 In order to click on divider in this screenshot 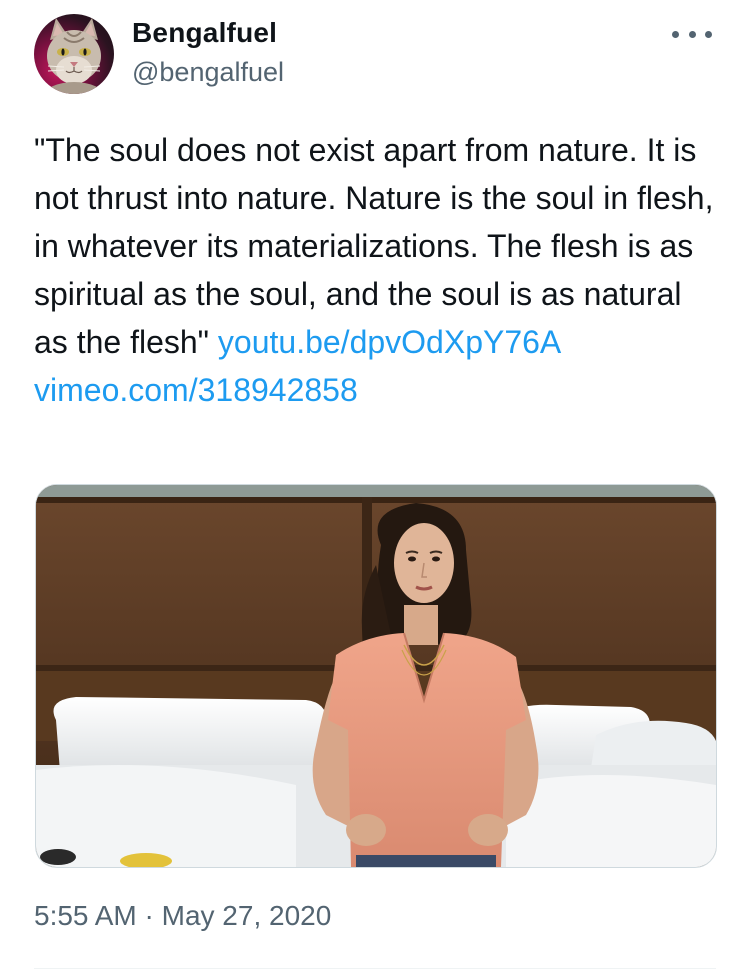, I will do `click(375, 968)`.